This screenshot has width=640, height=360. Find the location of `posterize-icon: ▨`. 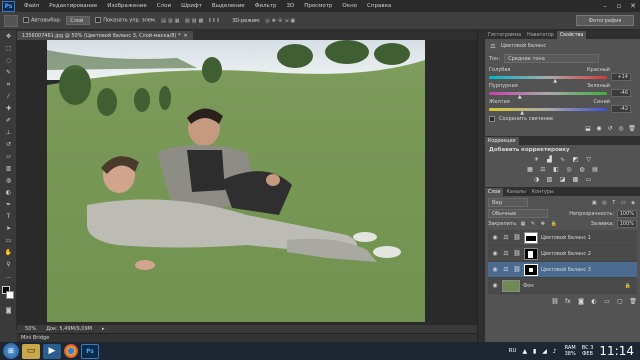

posterize-icon: ▨ is located at coordinates (550, 179).